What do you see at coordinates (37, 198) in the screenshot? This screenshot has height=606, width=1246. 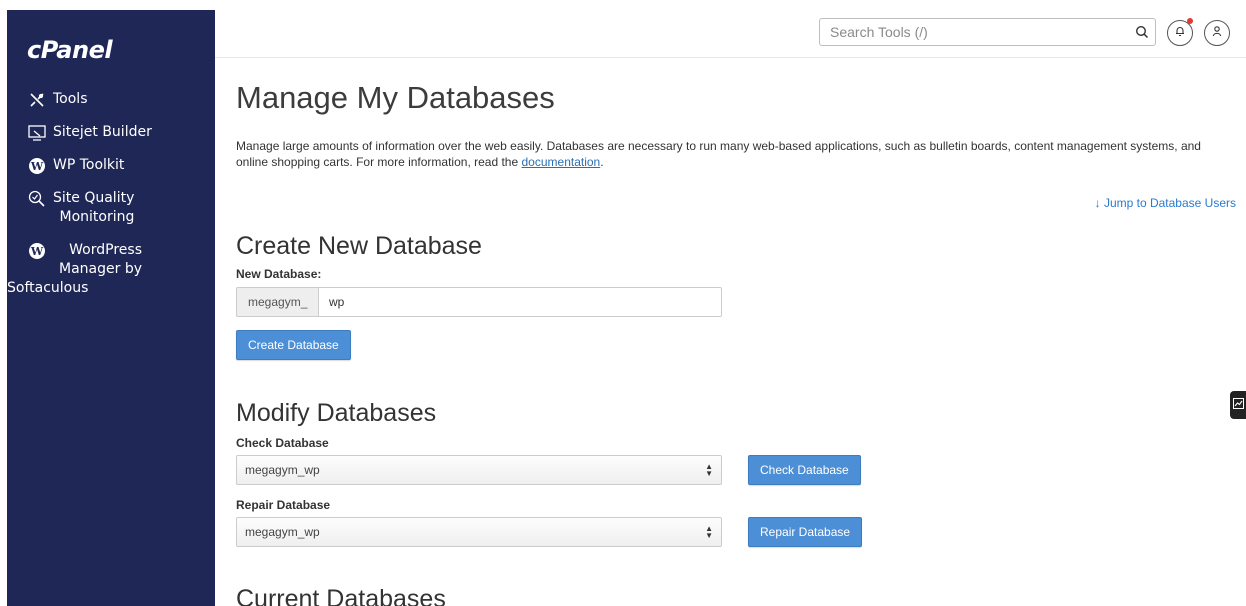 I see `site-quality-icon` at bounding box center [37, 198].